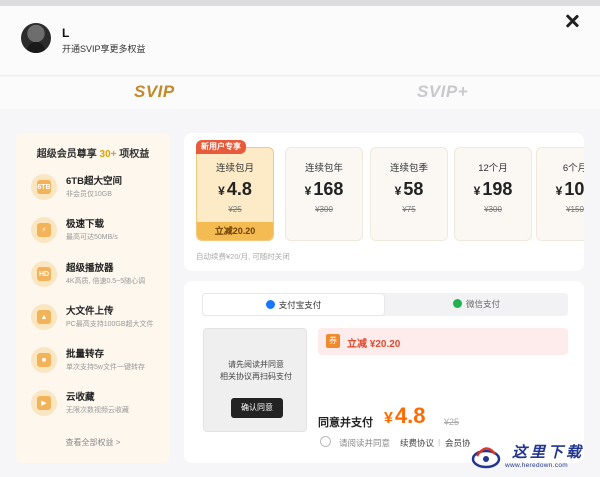 Image resolution: width=600 pixels, height=477 pixels. What do you see at coordinates (106, 281) in the screenshot?
I see `benefit-desc: 4K高质, 倍速0.5~5随心调` at bounding box center [106, 281].